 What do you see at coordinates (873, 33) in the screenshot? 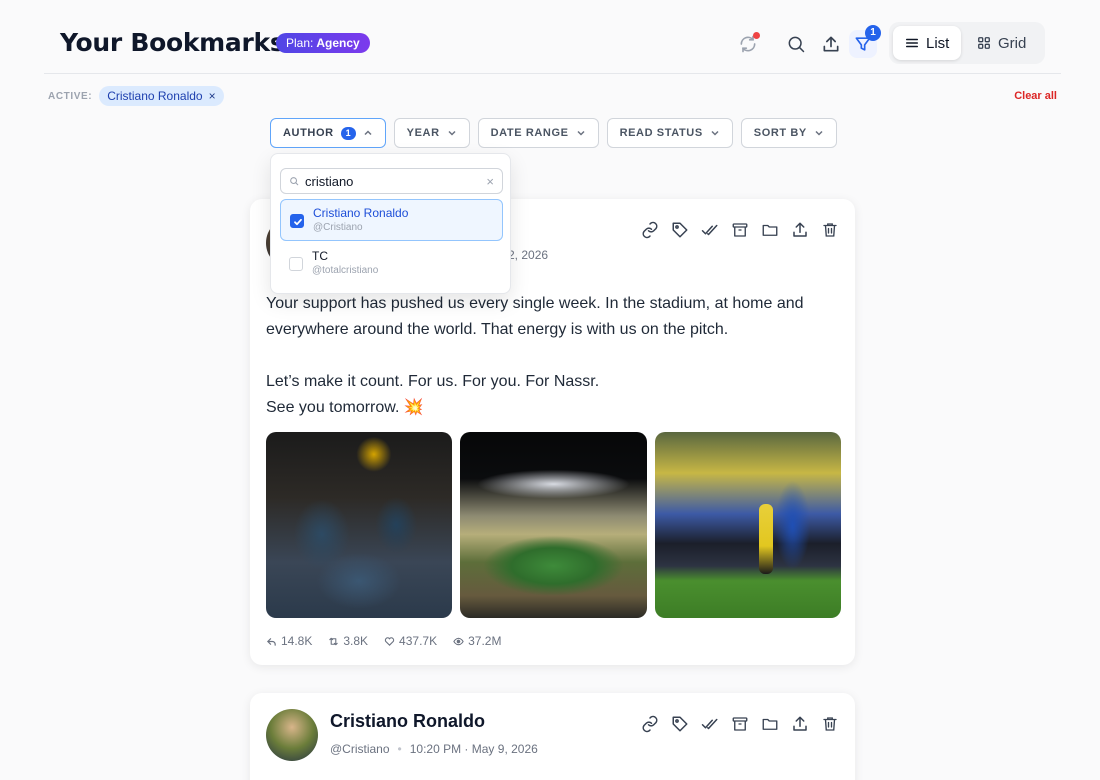
I see `filter-count-badge: 1` at bounding box center [873, 33].